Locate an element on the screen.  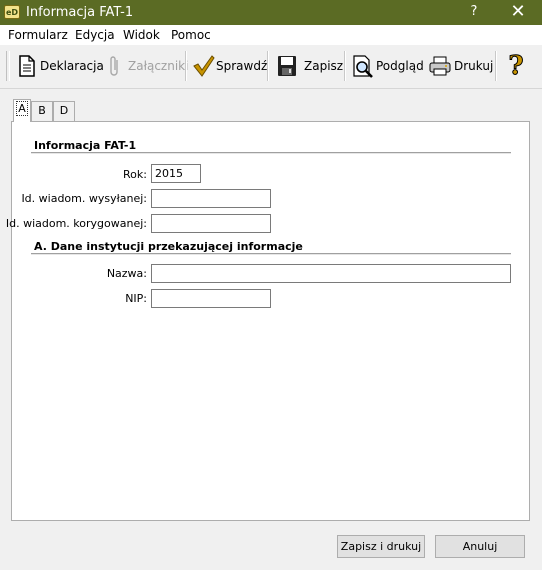
tab-d: D is located at coordinates (64, 111).